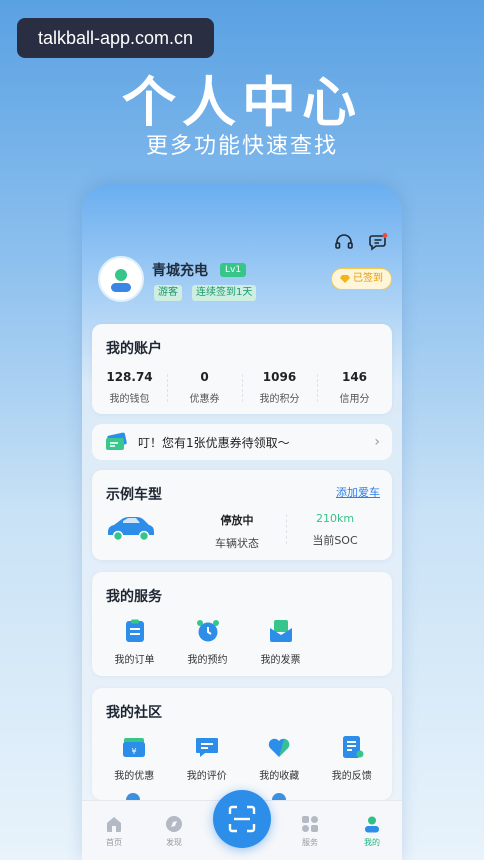 This screenshot has width=484, height=860. Describe the element at coordinates (204, 377) in the screenshot. I see `coupon-value: 0` at that location.